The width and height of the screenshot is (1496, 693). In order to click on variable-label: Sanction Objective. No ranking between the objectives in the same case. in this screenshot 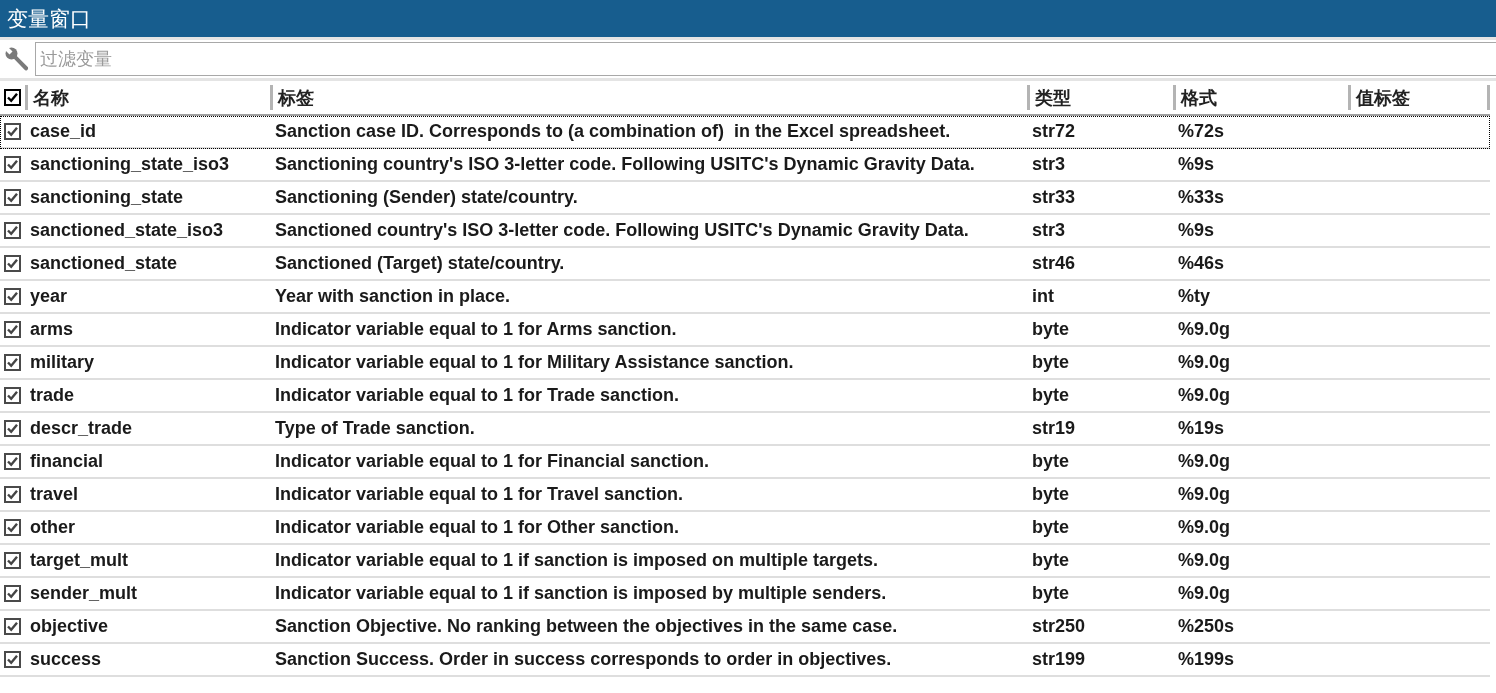, I will do `click(586, 626)`.